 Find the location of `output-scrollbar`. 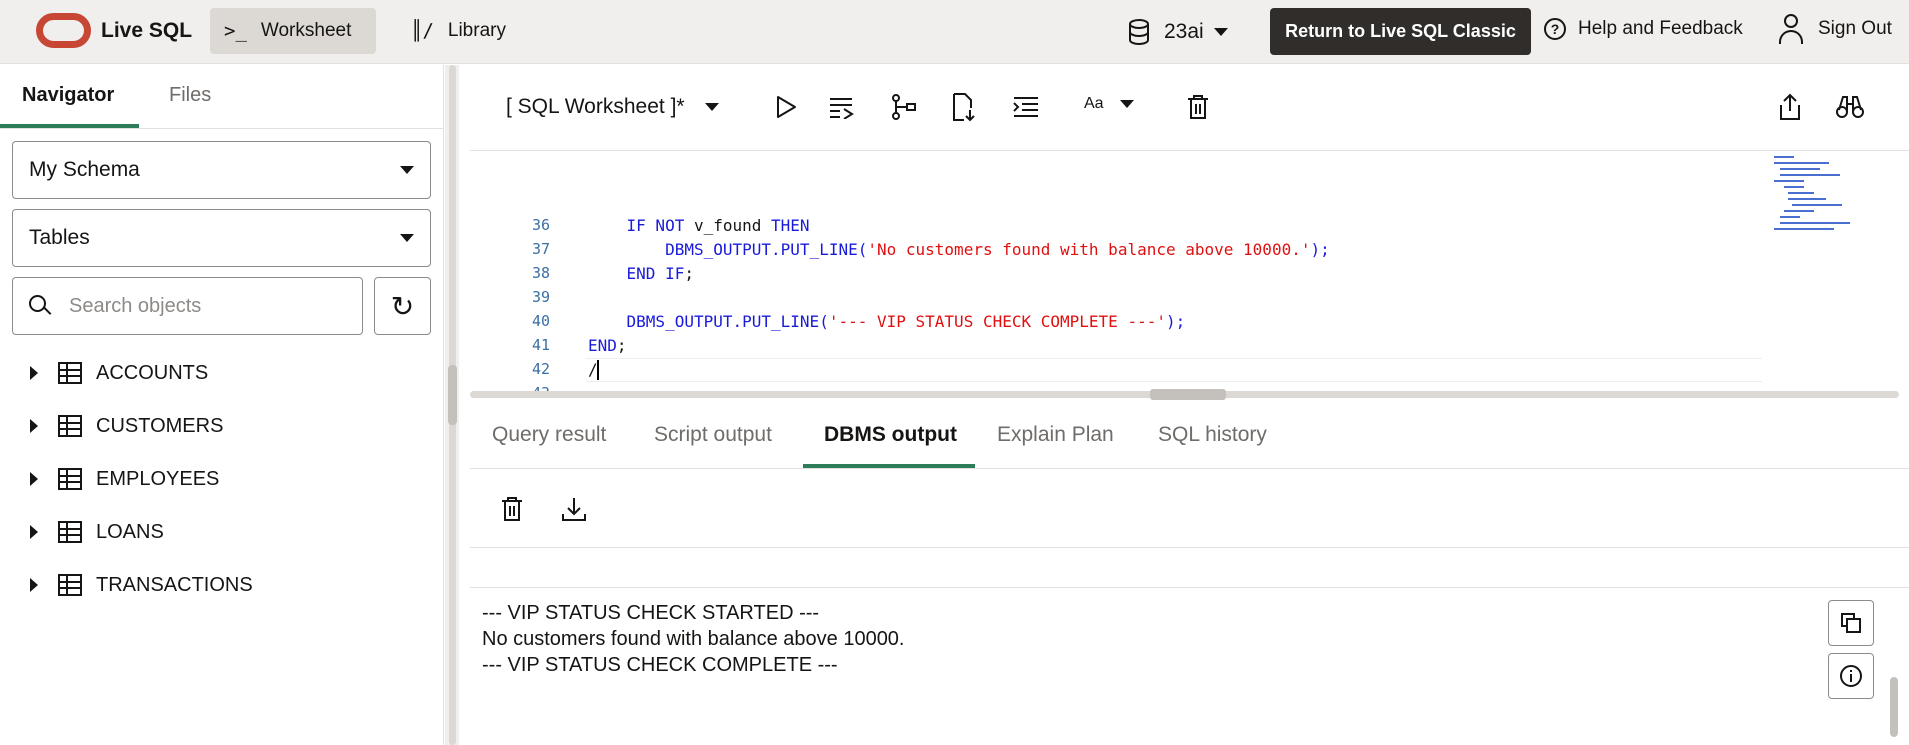

output-scrollbar is located at coordinates (1894, 707).